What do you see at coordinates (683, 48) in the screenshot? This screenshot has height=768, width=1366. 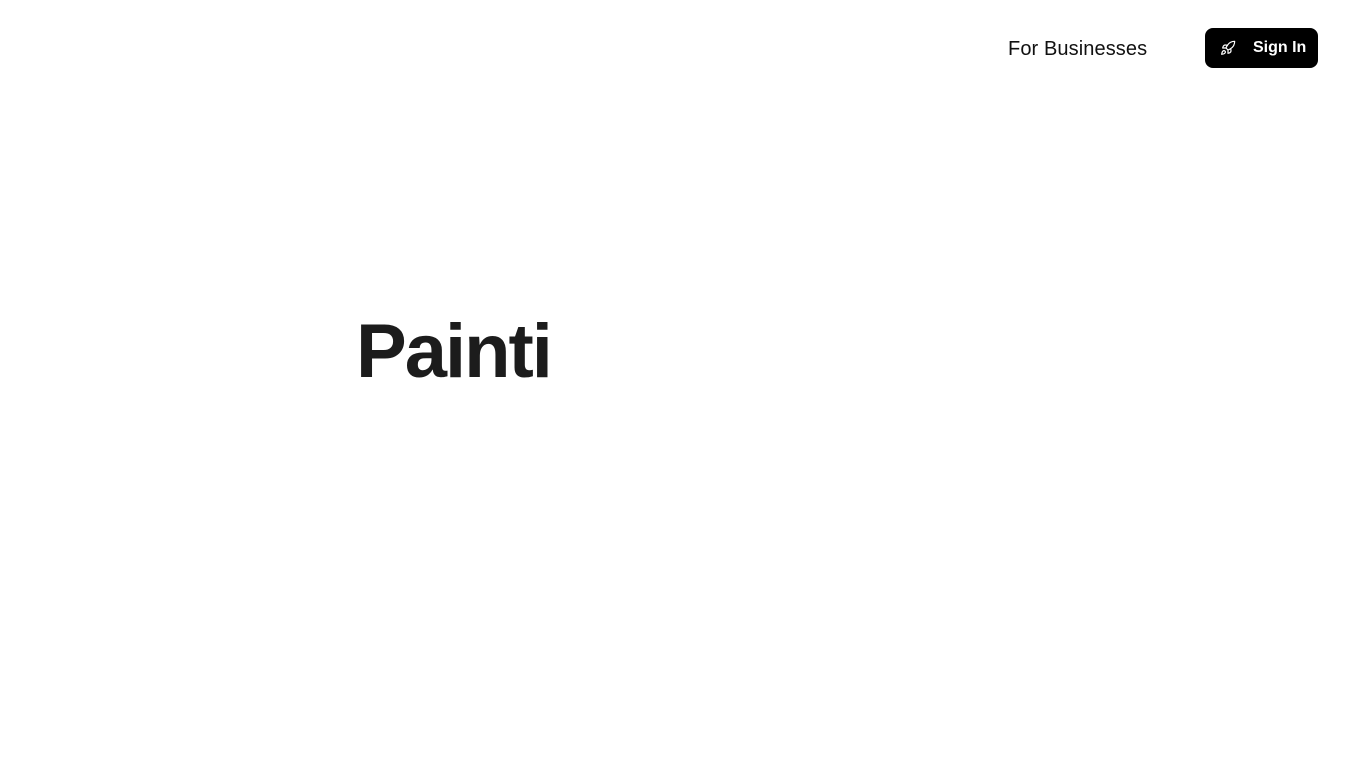 I see `top-navigation: For Businesses Sign In` at bounding box center [683, 48].